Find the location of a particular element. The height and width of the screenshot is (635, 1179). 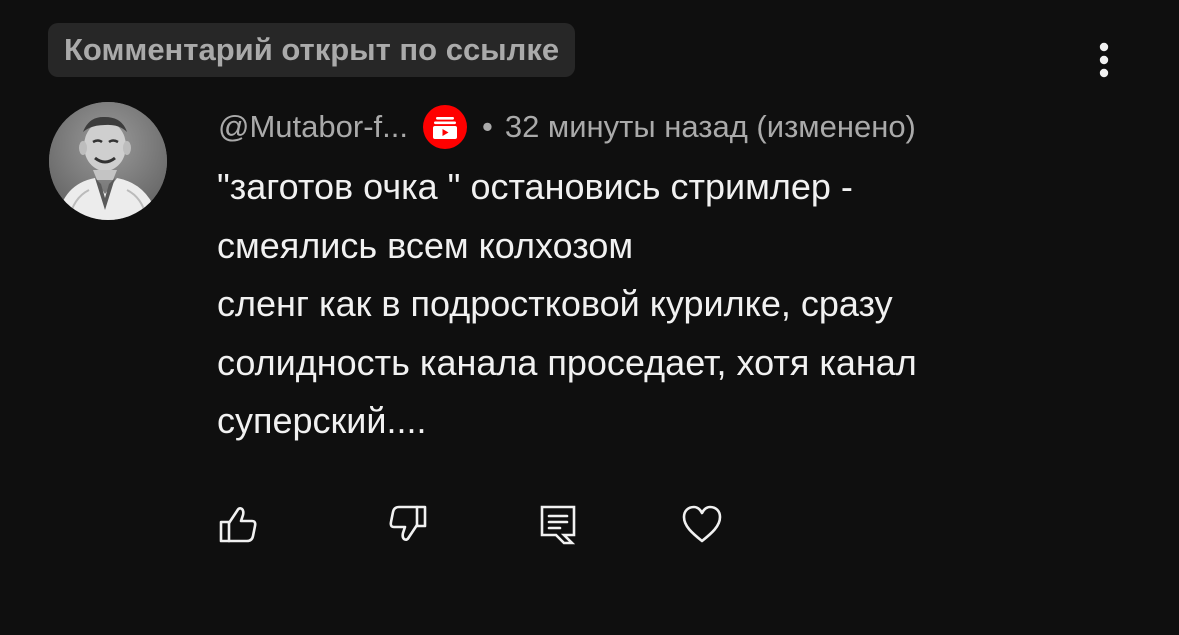

reply-button is located at coordinates (558, 524).